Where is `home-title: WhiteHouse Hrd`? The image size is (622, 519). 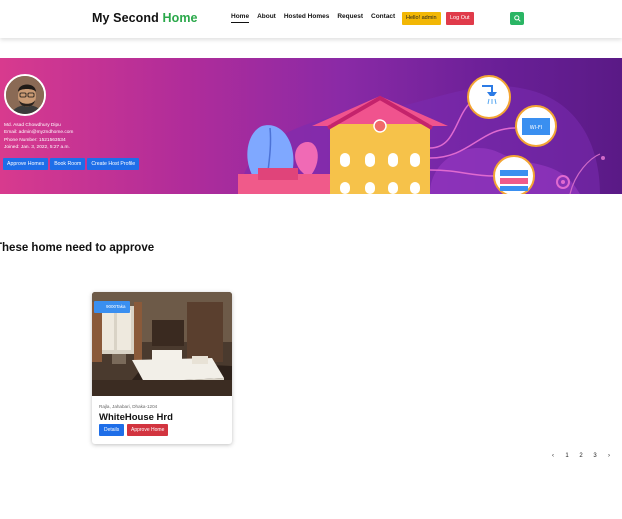
home-title: WhiteHouse Hrd is located at coordinates (136, 417).